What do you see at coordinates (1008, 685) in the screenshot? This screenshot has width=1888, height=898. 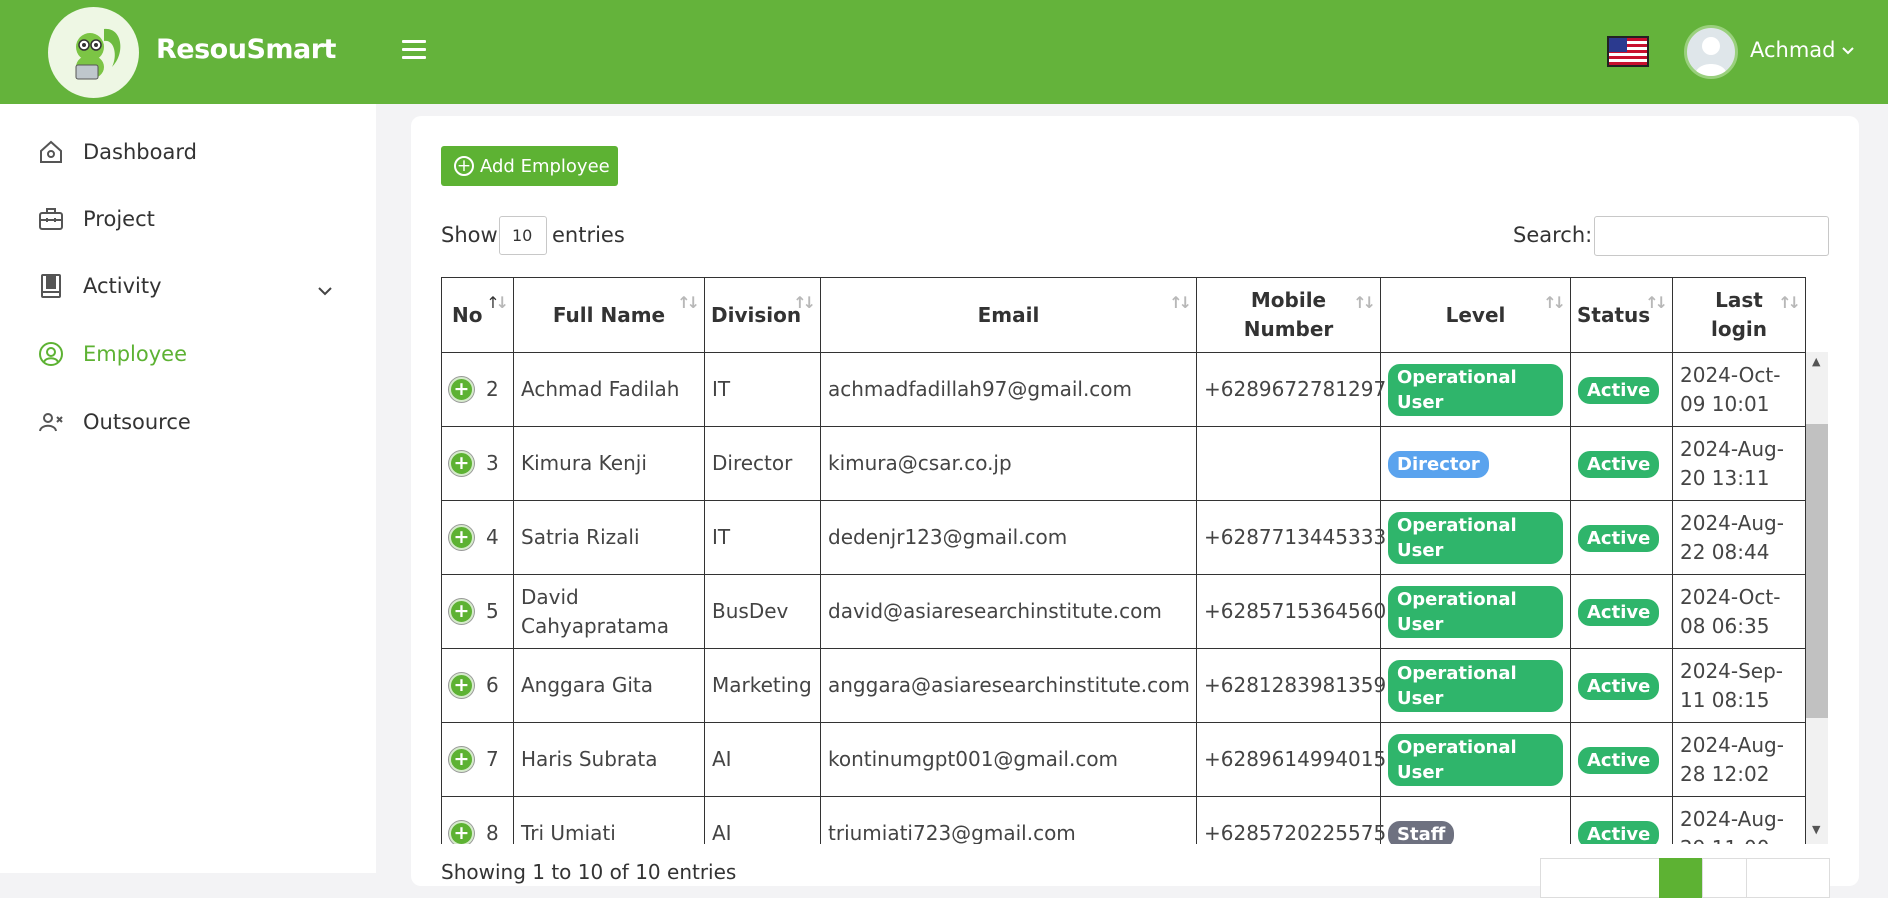 I see `cell-email: anggara@asiaresearchinstitute.com` at bounding box center [1008, 685].